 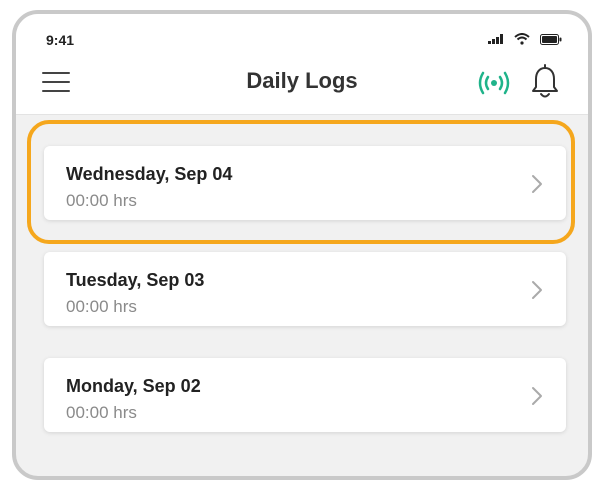 What do you see at coordinates (305, 289) in the screenshot?
I see `log-item-tuesday: Tuesday, Sep 03 00:00 hrs` at bounding box center [305, 289].